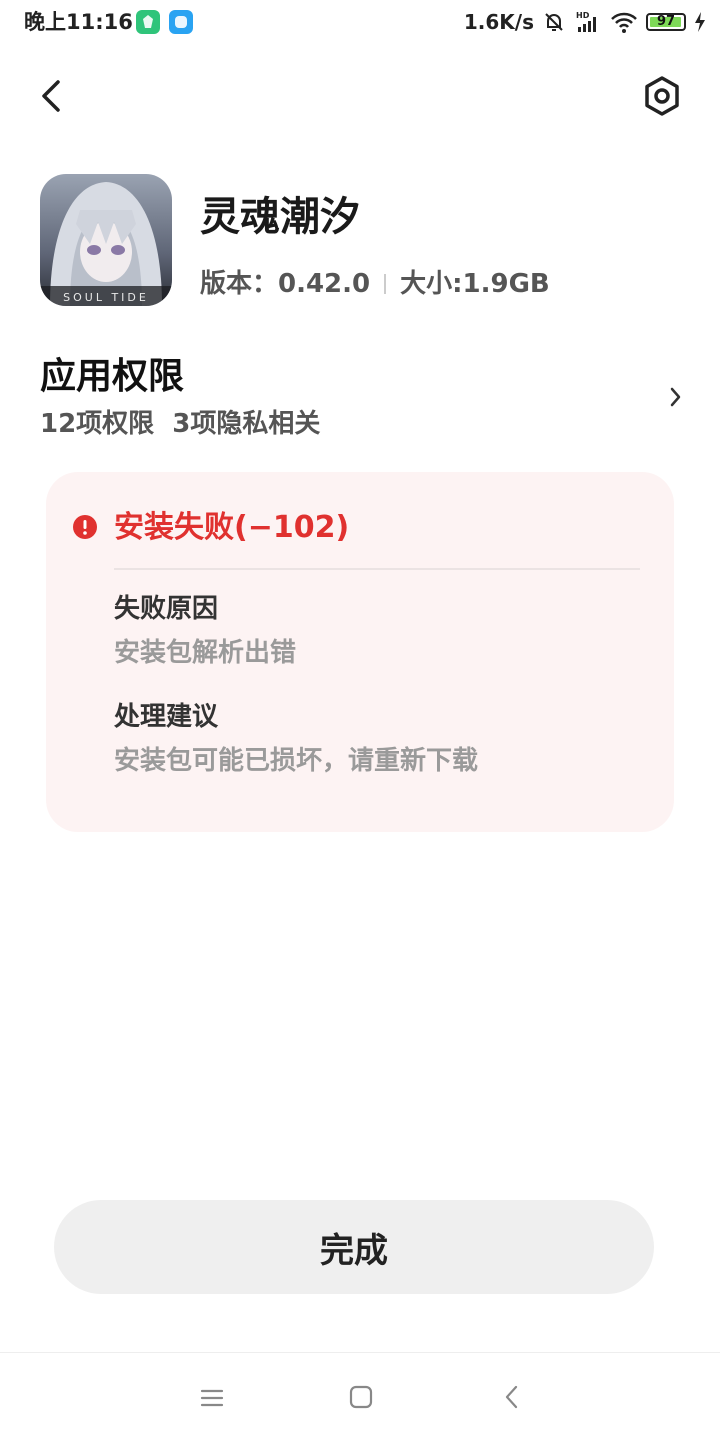 Image resolution: width=720 pixels, height=1441 pixels. Describe the element at coordinates (232, 527) in the screenshot. I see `error-title: 安装失败(−102)` at that location.